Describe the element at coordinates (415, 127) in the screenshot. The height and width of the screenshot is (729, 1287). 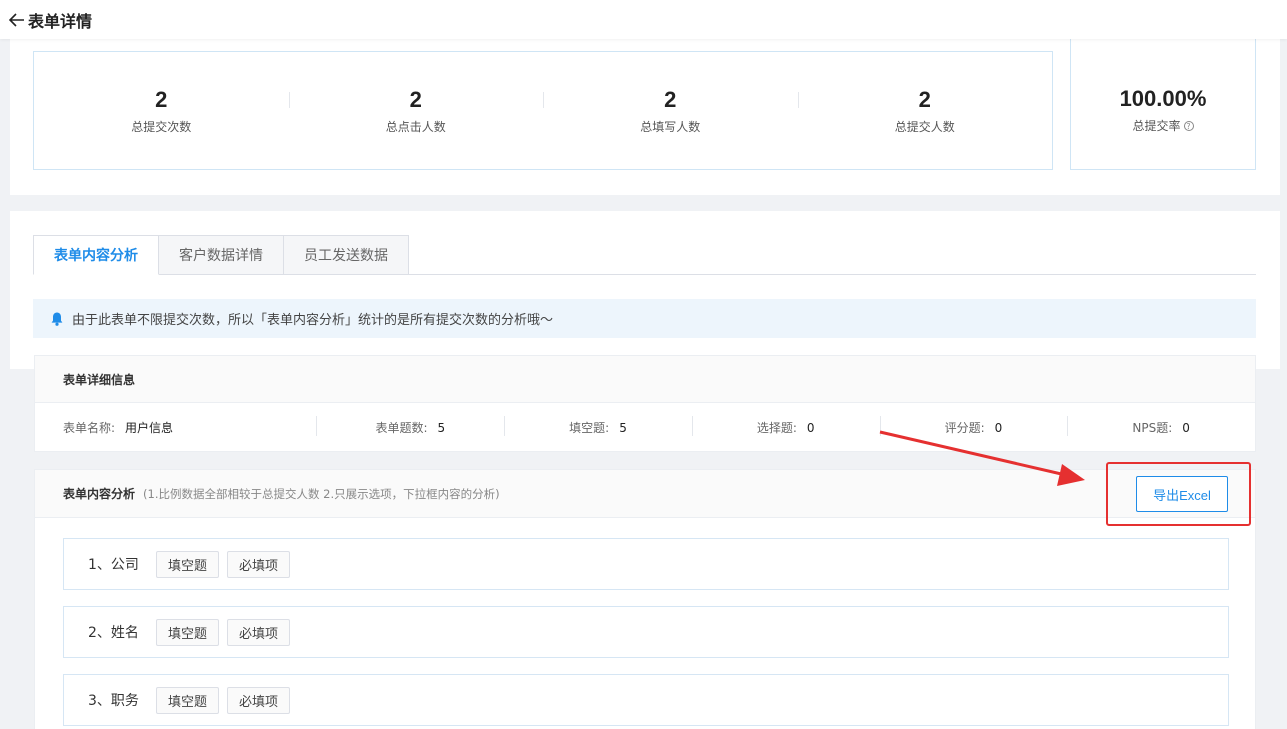
I see `stat-label: 总点击人数` at that location.